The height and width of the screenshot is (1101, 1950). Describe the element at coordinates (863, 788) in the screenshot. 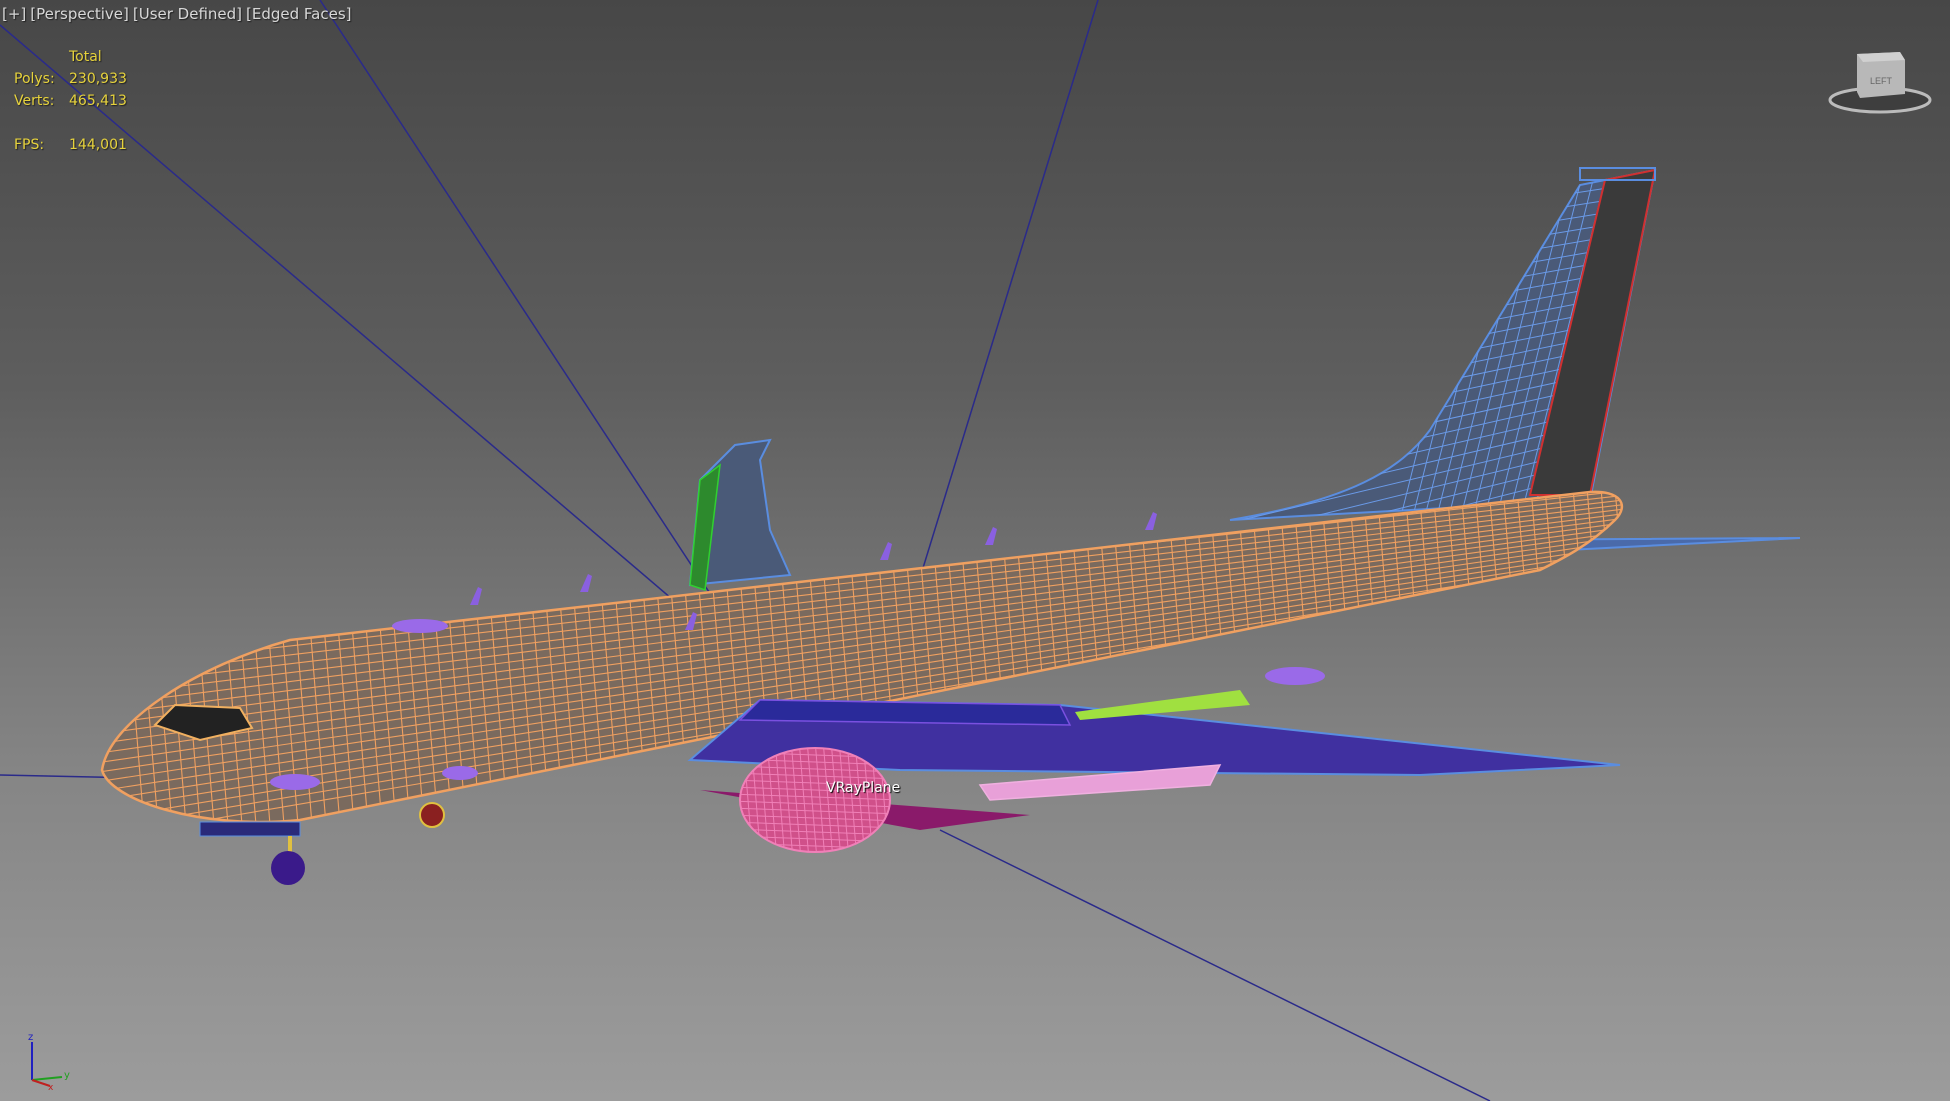

I see `vrayplane-object-label: VRayPlane` at that location.